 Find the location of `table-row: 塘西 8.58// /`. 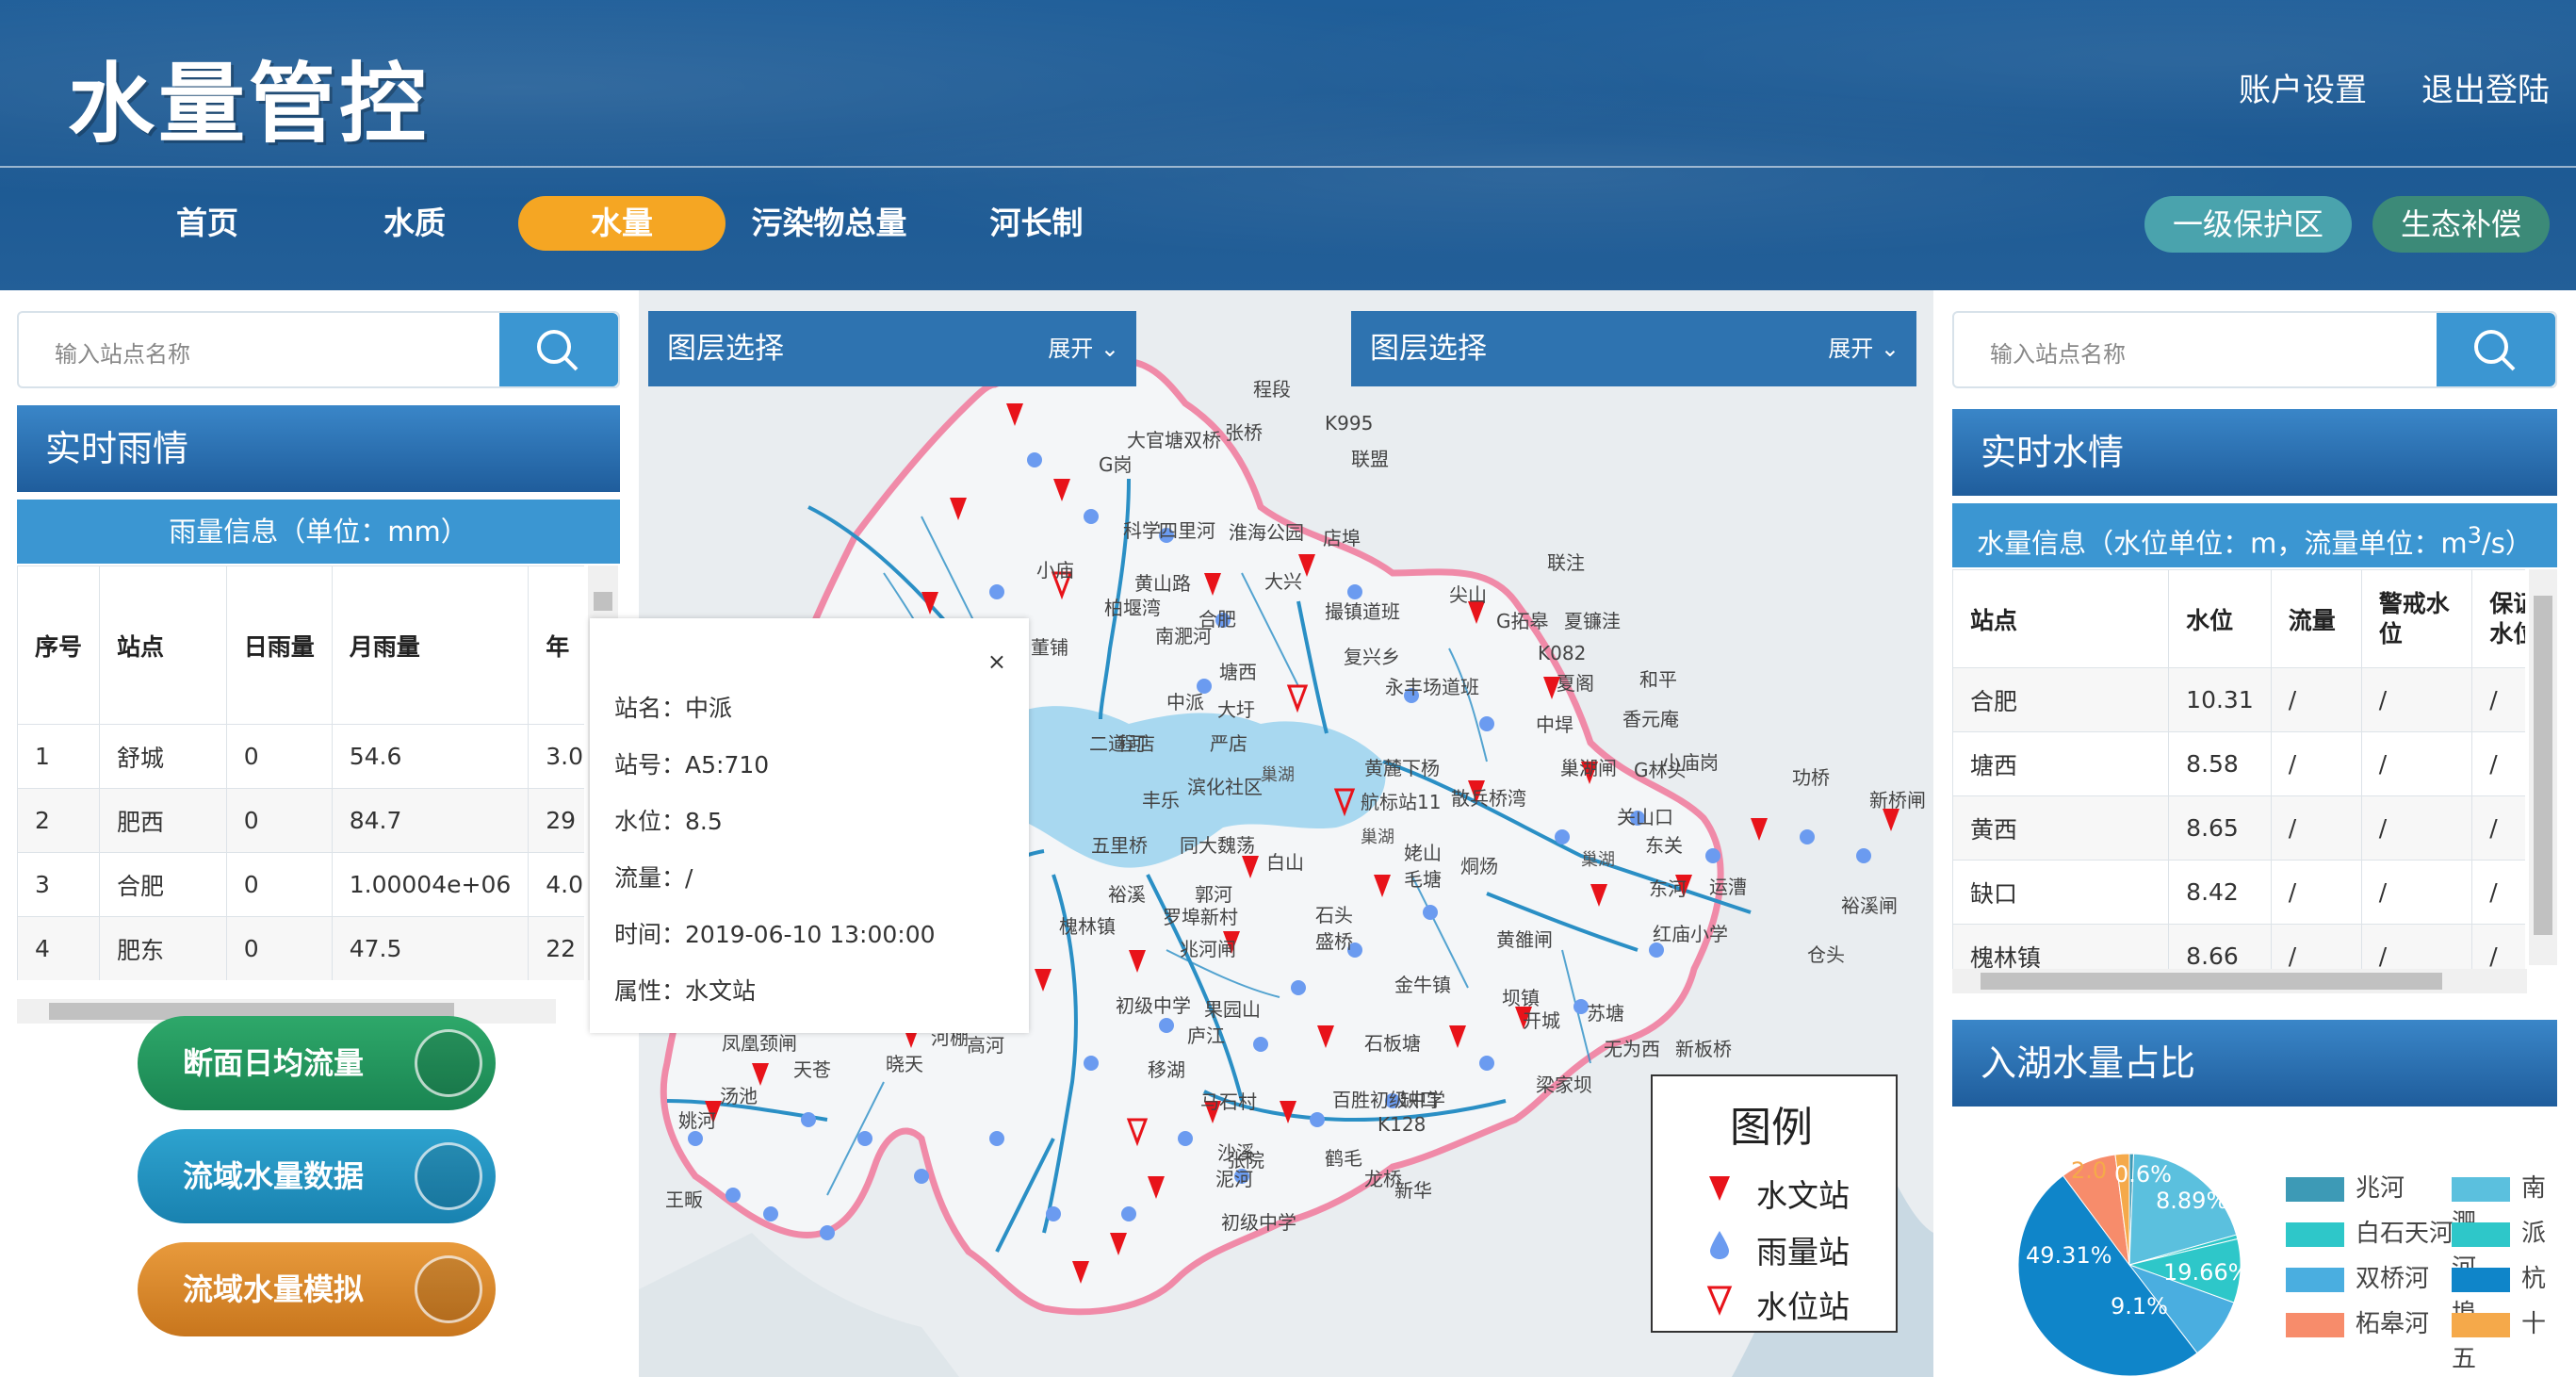

table-row: 塘西 8.58// / is located at coordinates (2238, 763).